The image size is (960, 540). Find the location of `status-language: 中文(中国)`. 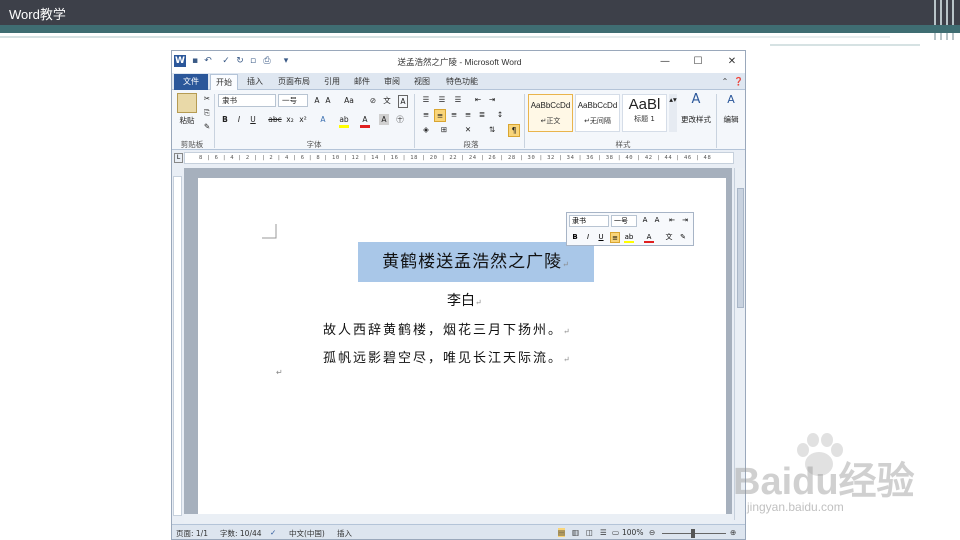

status-language: 中文(中国) is located at coordinates (307, 533).